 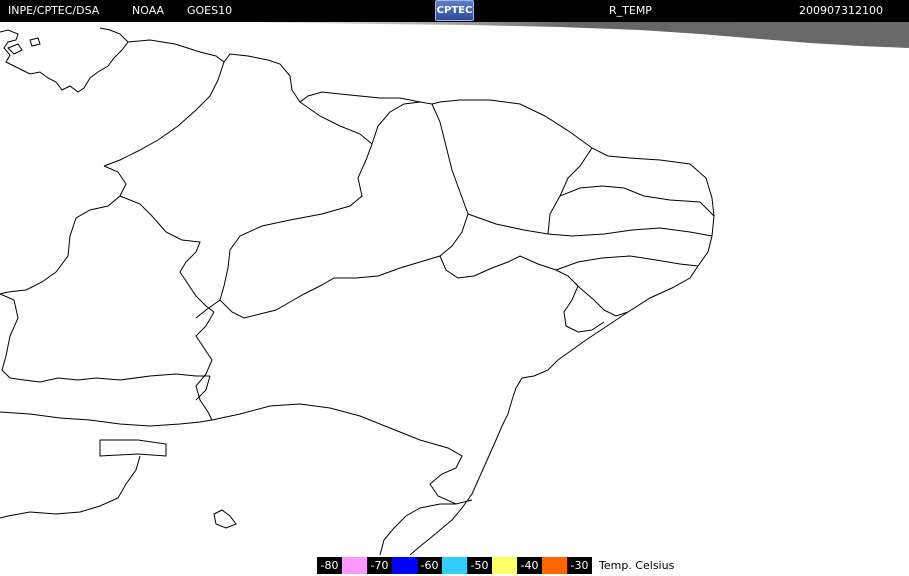 I want to click on datetime-label: 200907312100, so click(x=841, y=10).